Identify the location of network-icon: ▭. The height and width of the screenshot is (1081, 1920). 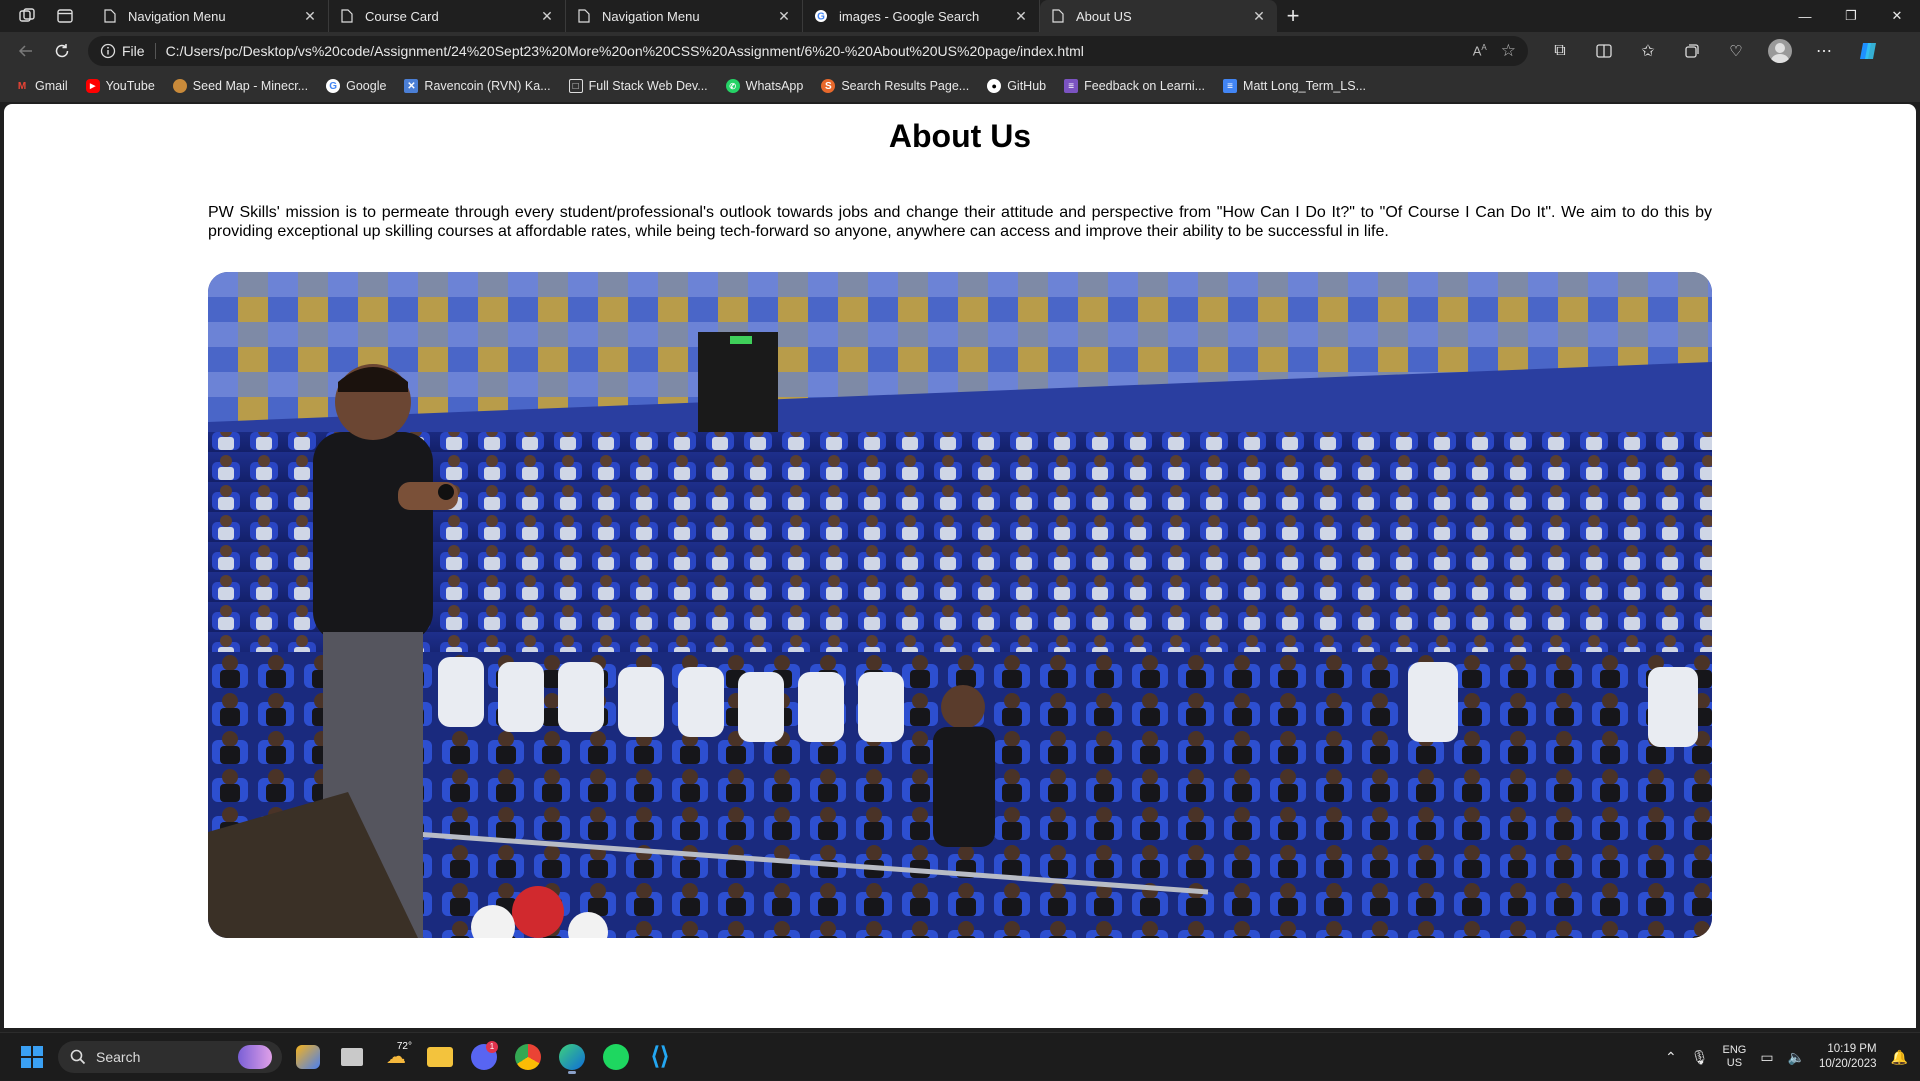
(1766, 1057).